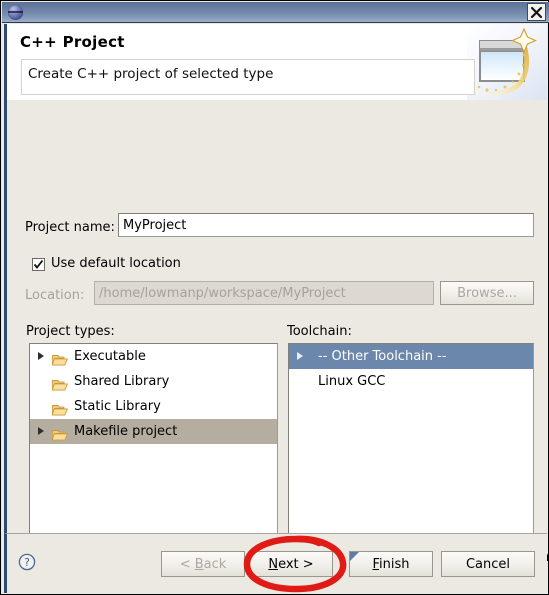 The image size is (549, 595). I want to click on location-input, so click(264, 293).